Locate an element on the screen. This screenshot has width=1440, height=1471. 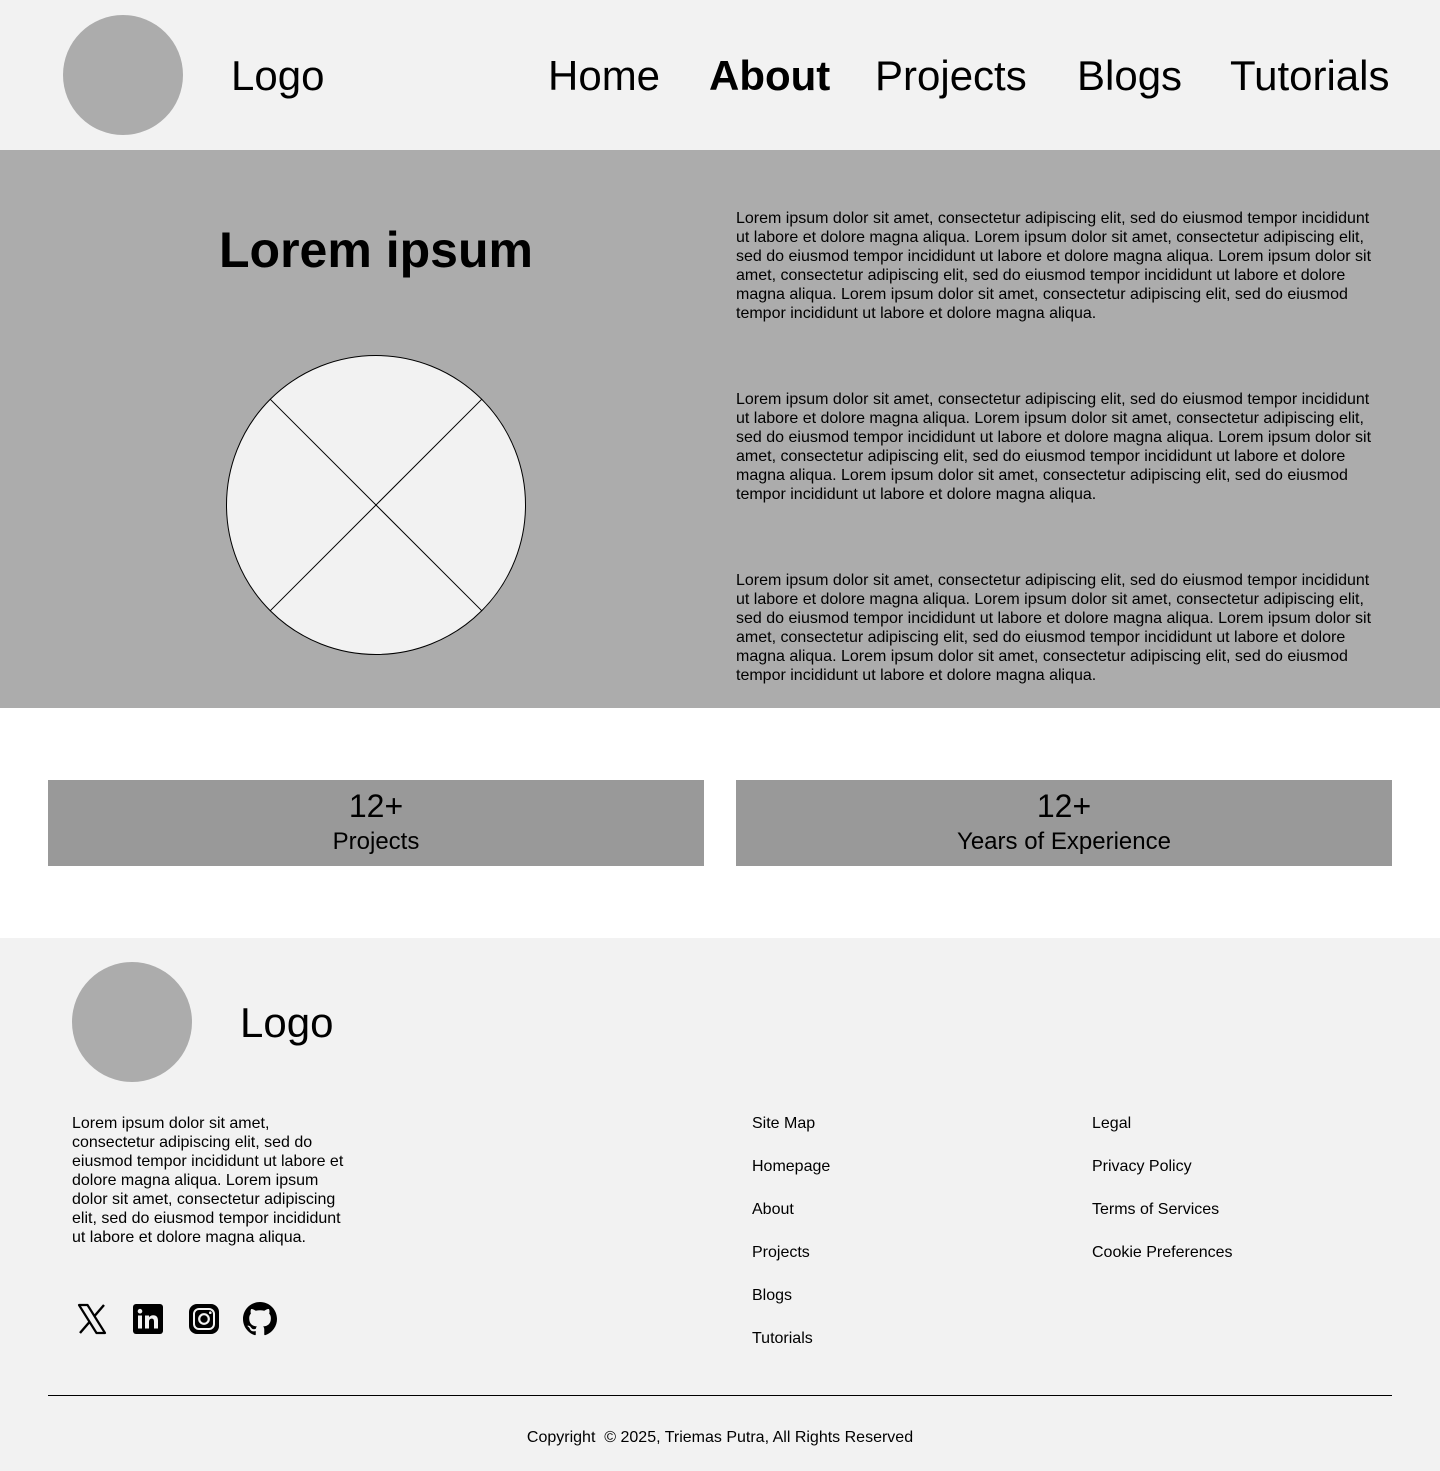
x-icon is located at coordinates (92, 1319).